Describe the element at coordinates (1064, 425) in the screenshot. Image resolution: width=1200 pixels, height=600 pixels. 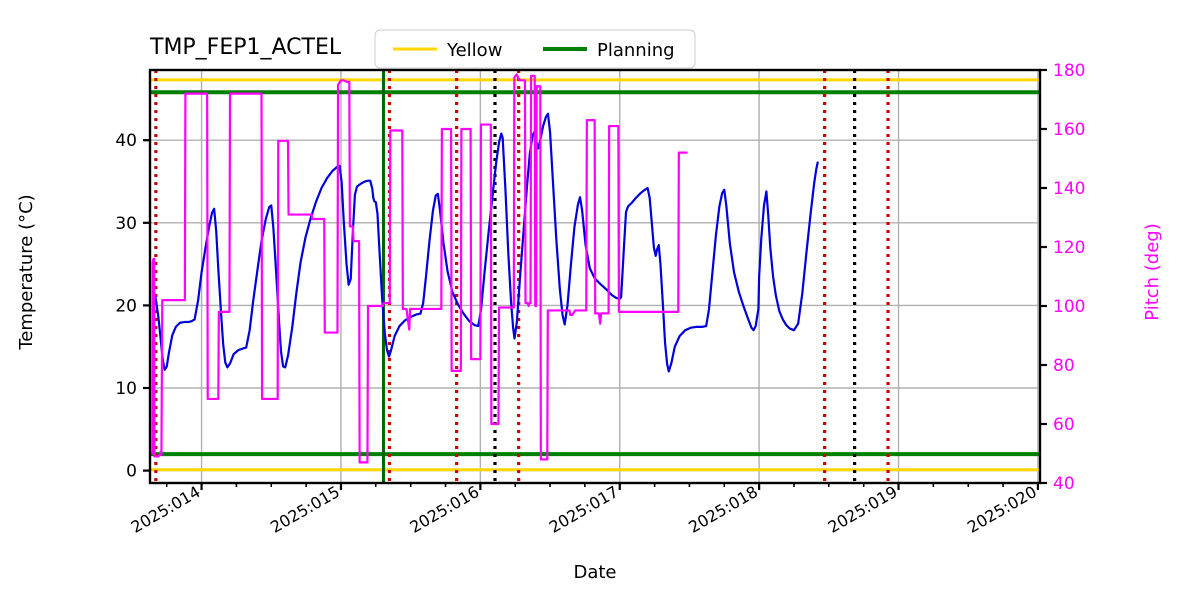
I see `y2-tick-label: 60` at that location.